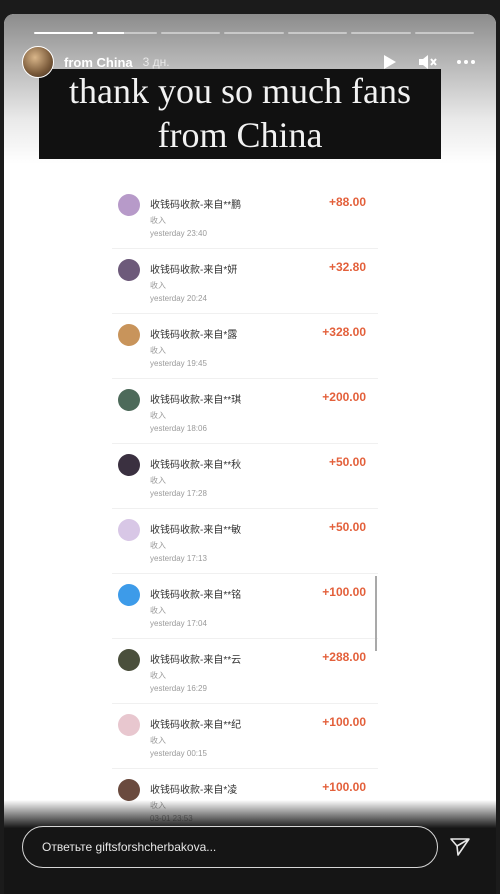 Image resolution: width=500 pixels, height=894 pixels. What do you see at coordinates (196, 725) in the screenshot?
I see `transaction-title: 收钱码收款-来自**纪` at bounding box center [196, 725].